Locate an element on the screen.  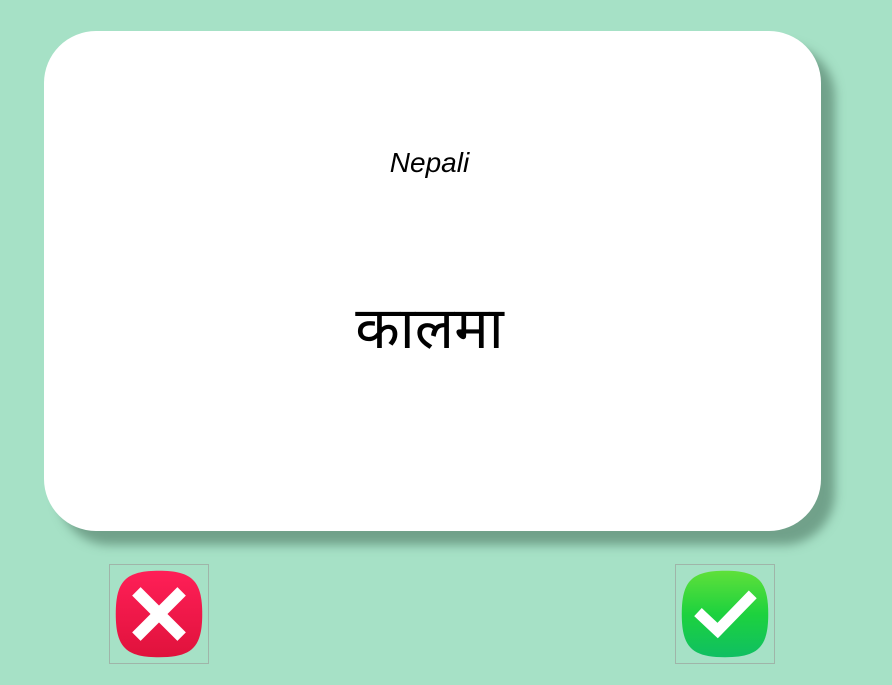
card-word: कालमा is located at coordinates (429, 328).